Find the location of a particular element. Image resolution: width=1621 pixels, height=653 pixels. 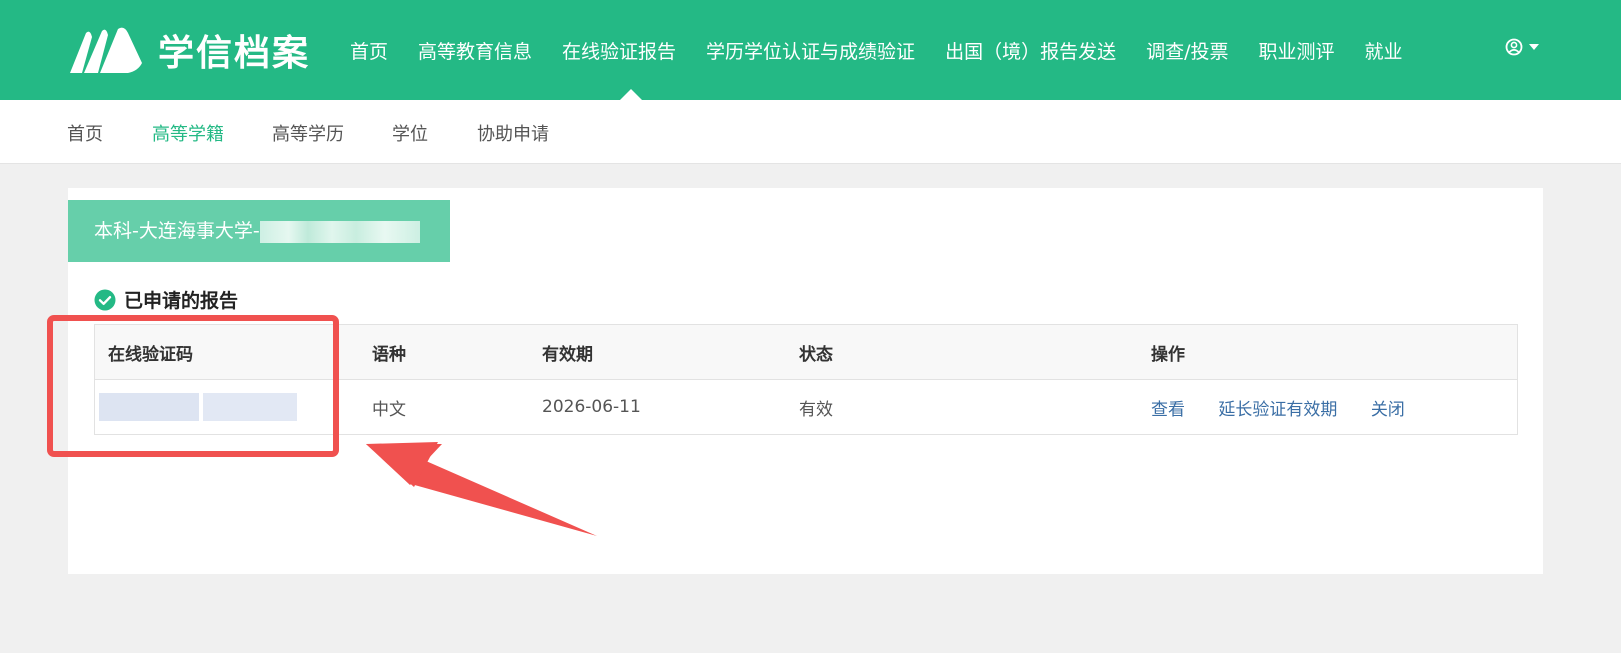

user-circle-icon is located at coordinates (1514, 47).